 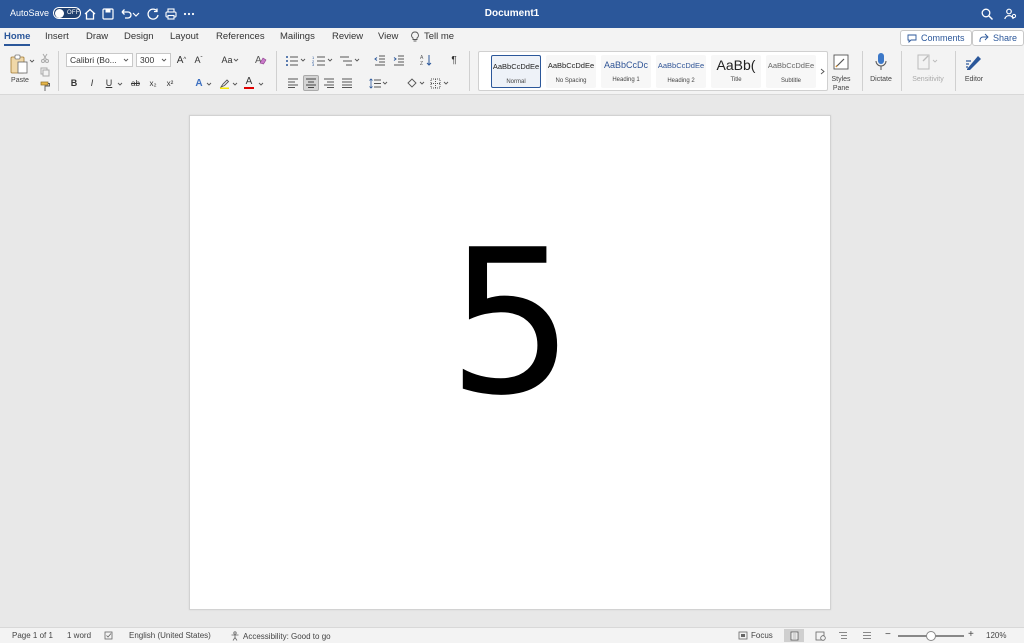 I want to click on share-label: Share, so click(x=1005, y=38).